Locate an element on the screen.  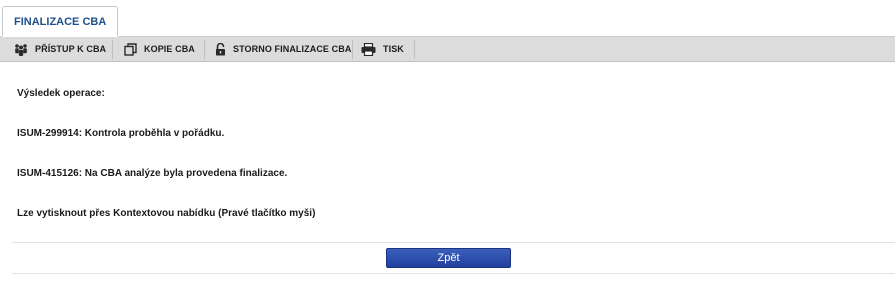
tab-finalizace-cba: FINALIZACE CBA is located at coordinates (60, 22).